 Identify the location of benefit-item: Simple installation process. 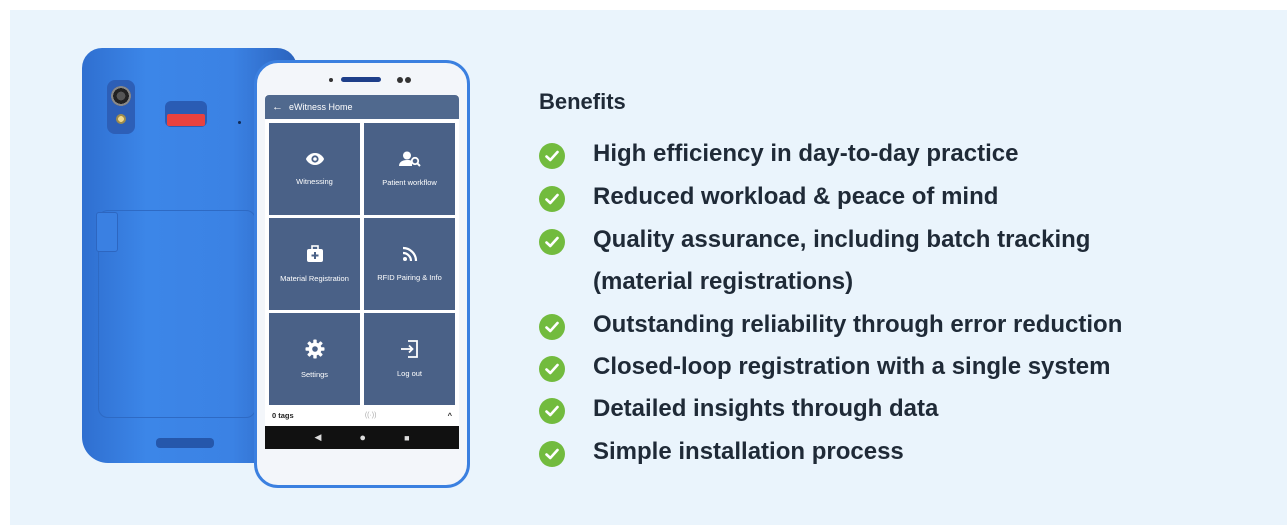
(721, 455).